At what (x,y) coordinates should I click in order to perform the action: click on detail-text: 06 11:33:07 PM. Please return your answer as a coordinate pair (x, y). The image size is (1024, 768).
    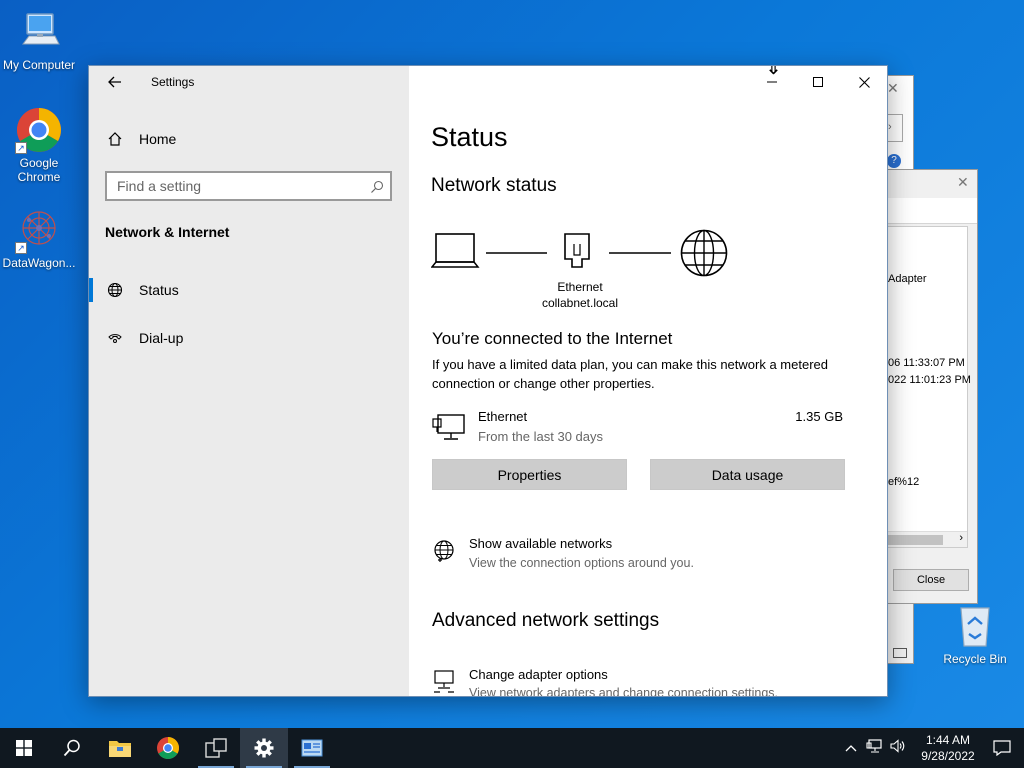
    Looking at the image, I should click on (926, 363).